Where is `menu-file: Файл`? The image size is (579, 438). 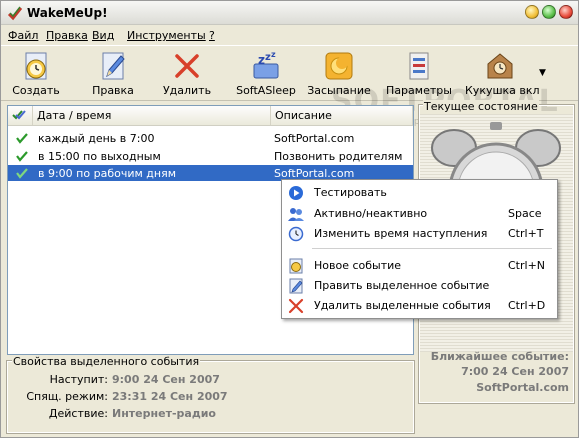
menu-file: Файл is located at coordinates (23, 35).